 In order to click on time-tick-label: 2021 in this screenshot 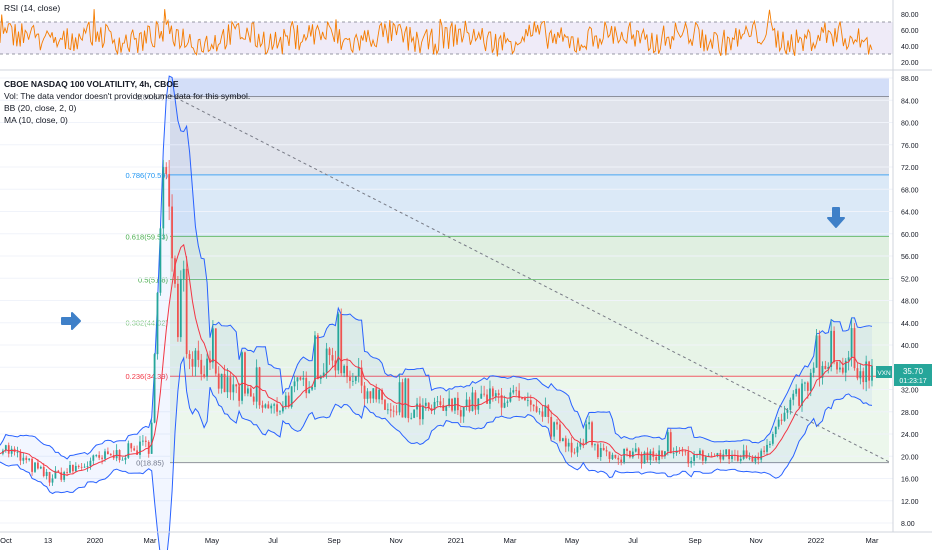, I will do `click(456, 540)`.